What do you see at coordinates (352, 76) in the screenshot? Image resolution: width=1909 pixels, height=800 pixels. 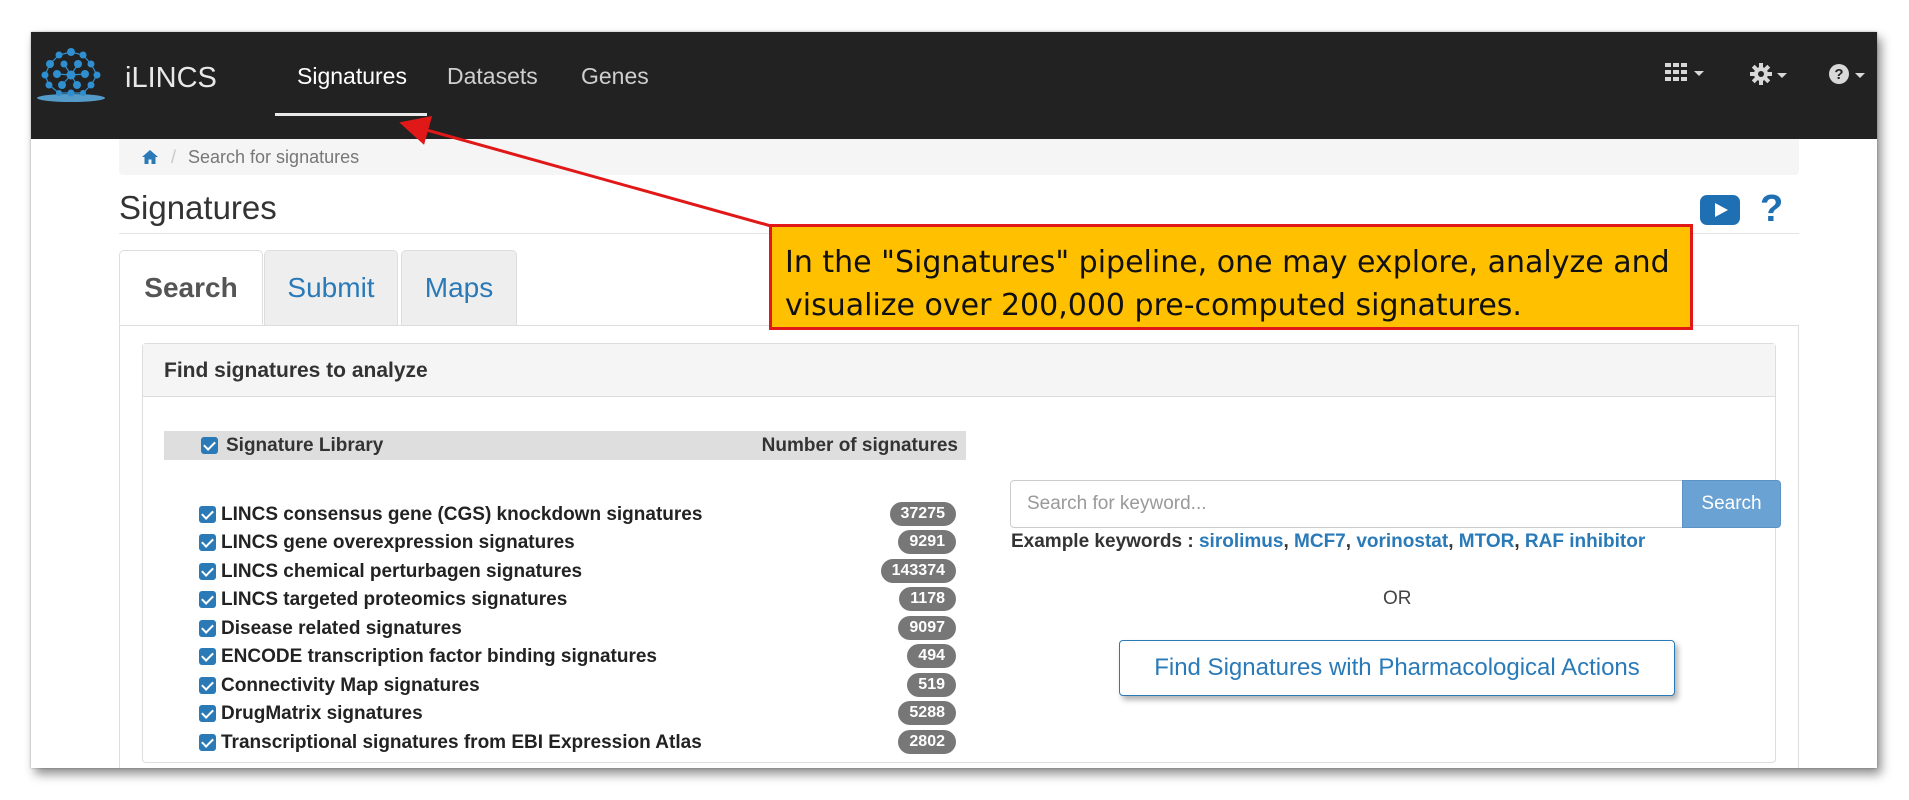 I see `nav-signatures: Signatures` at bounding box center [352, 76].